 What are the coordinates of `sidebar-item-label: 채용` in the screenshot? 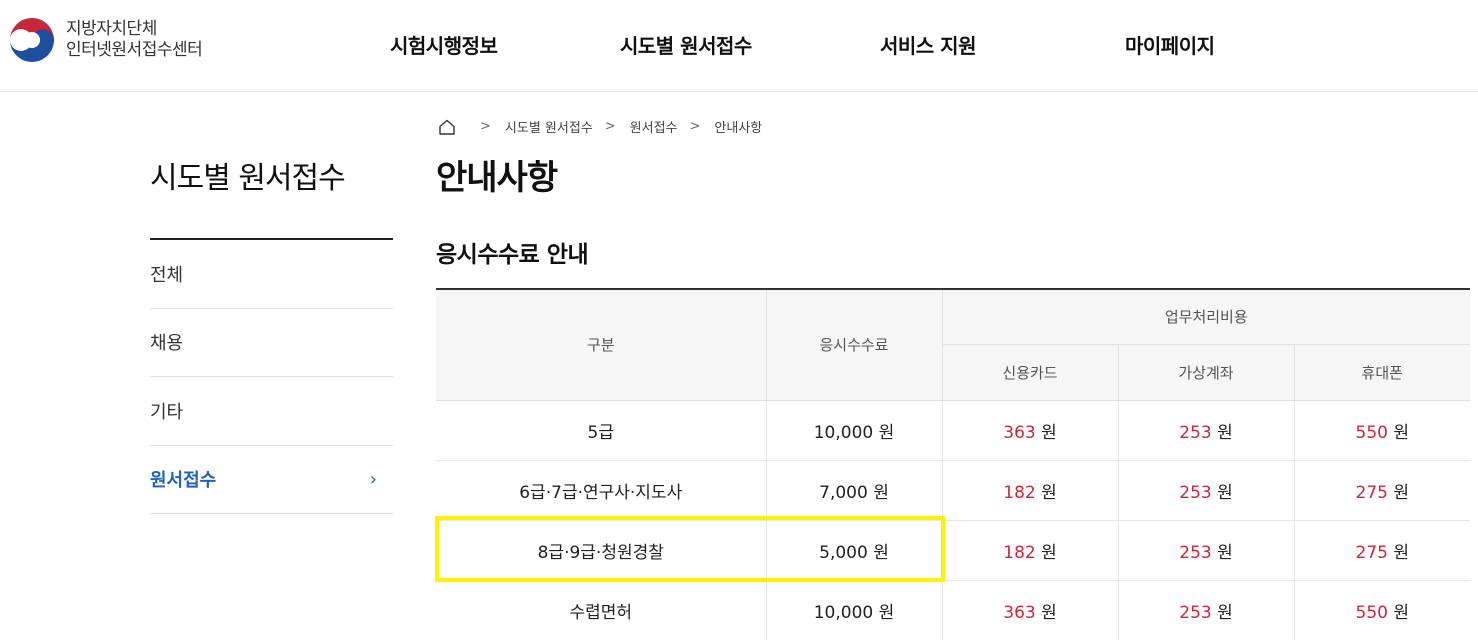 It's located at (167, 344).